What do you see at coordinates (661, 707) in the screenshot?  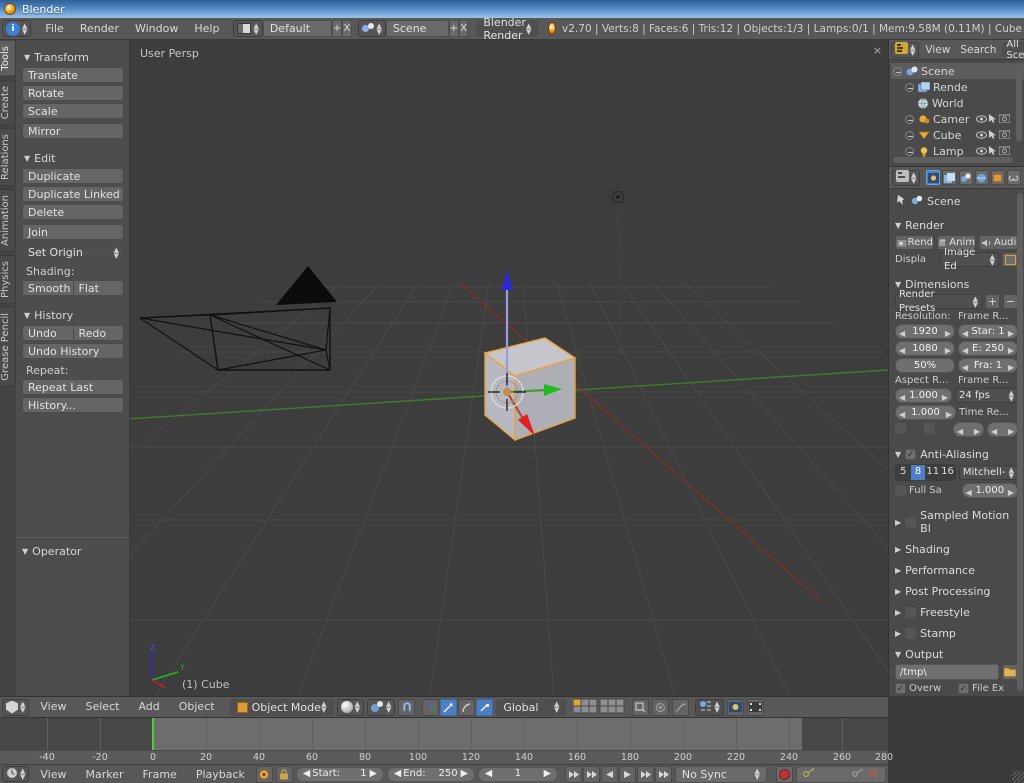 I see `proportional-edit-icon` at bounding box center [661, 707].